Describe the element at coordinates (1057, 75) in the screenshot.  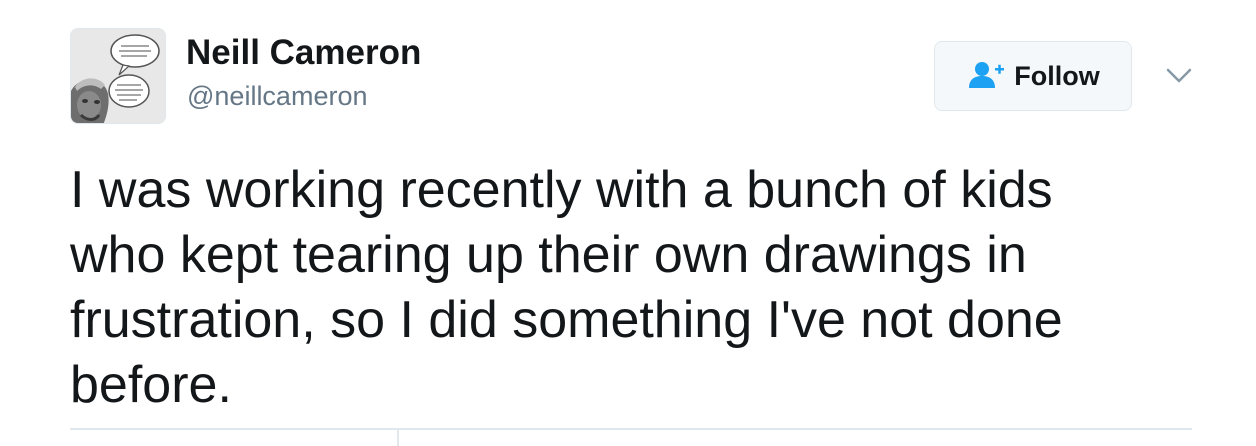
I see `follow-button-label: Follow` at that location.